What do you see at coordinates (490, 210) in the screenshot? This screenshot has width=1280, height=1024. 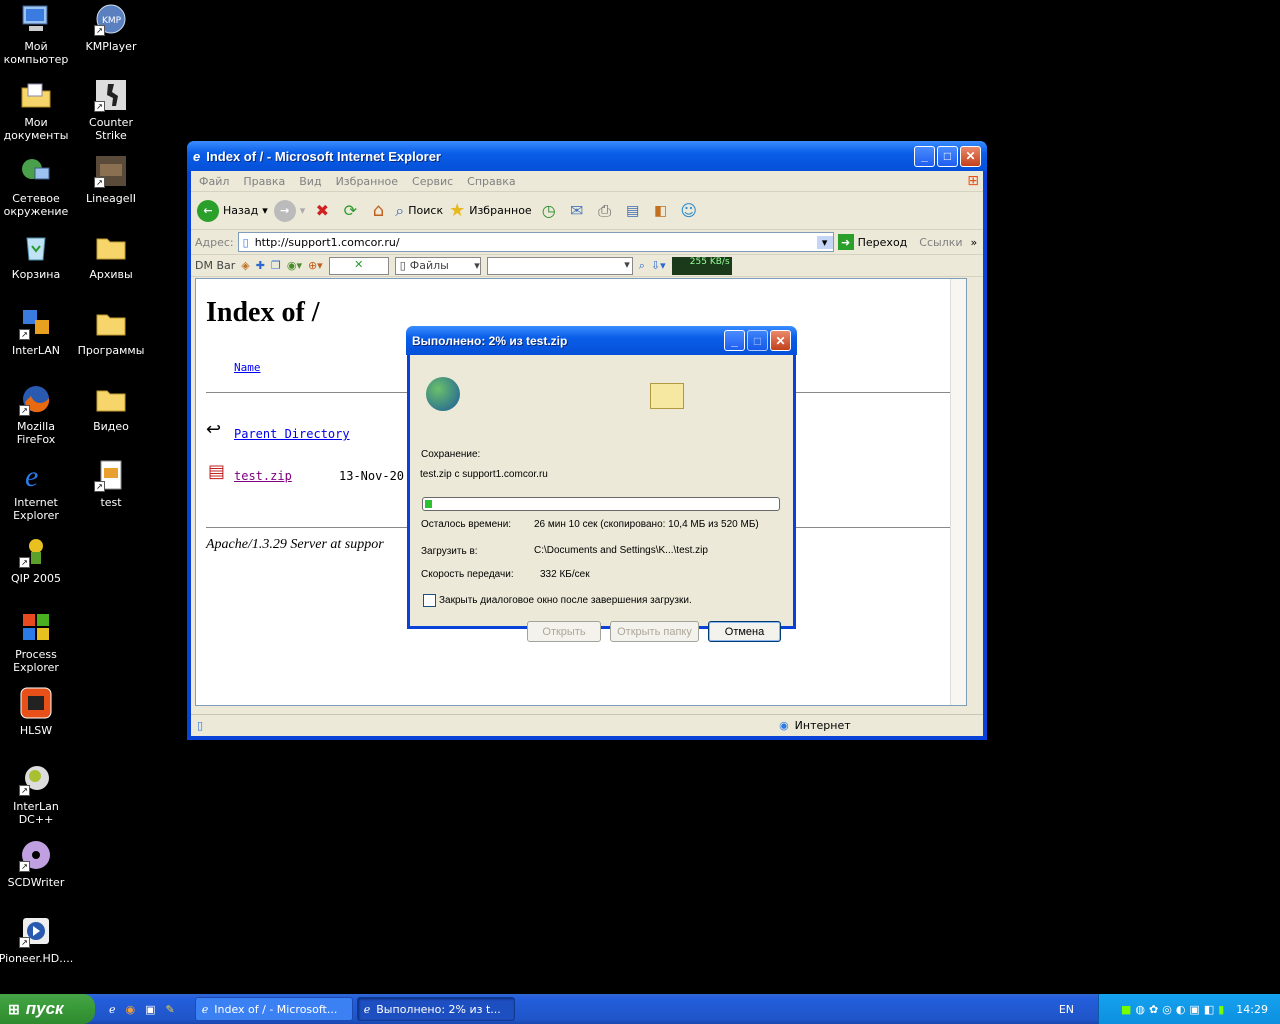 I see `favorites-button: ★ Избранное` at bounding box center [490, 210].